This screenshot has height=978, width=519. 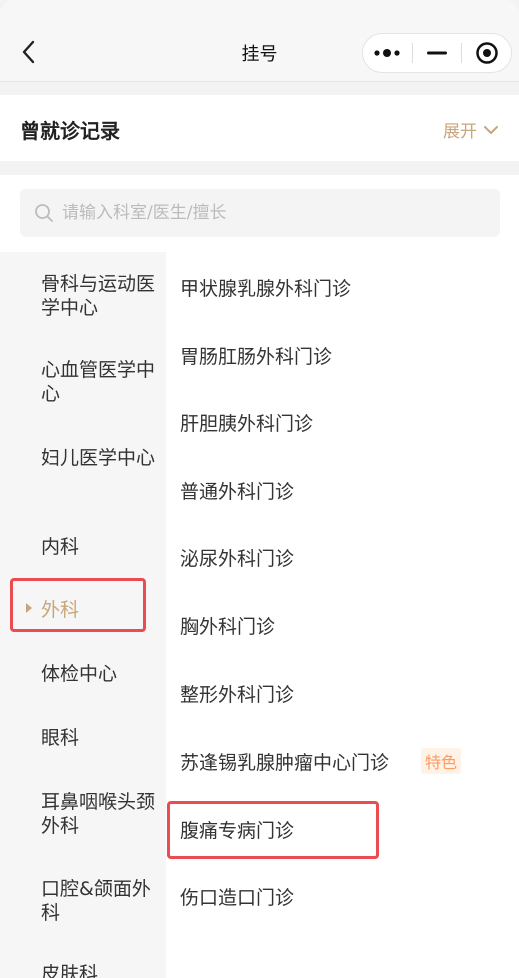 I want to click on search-bar, so click(x=260, y=213).